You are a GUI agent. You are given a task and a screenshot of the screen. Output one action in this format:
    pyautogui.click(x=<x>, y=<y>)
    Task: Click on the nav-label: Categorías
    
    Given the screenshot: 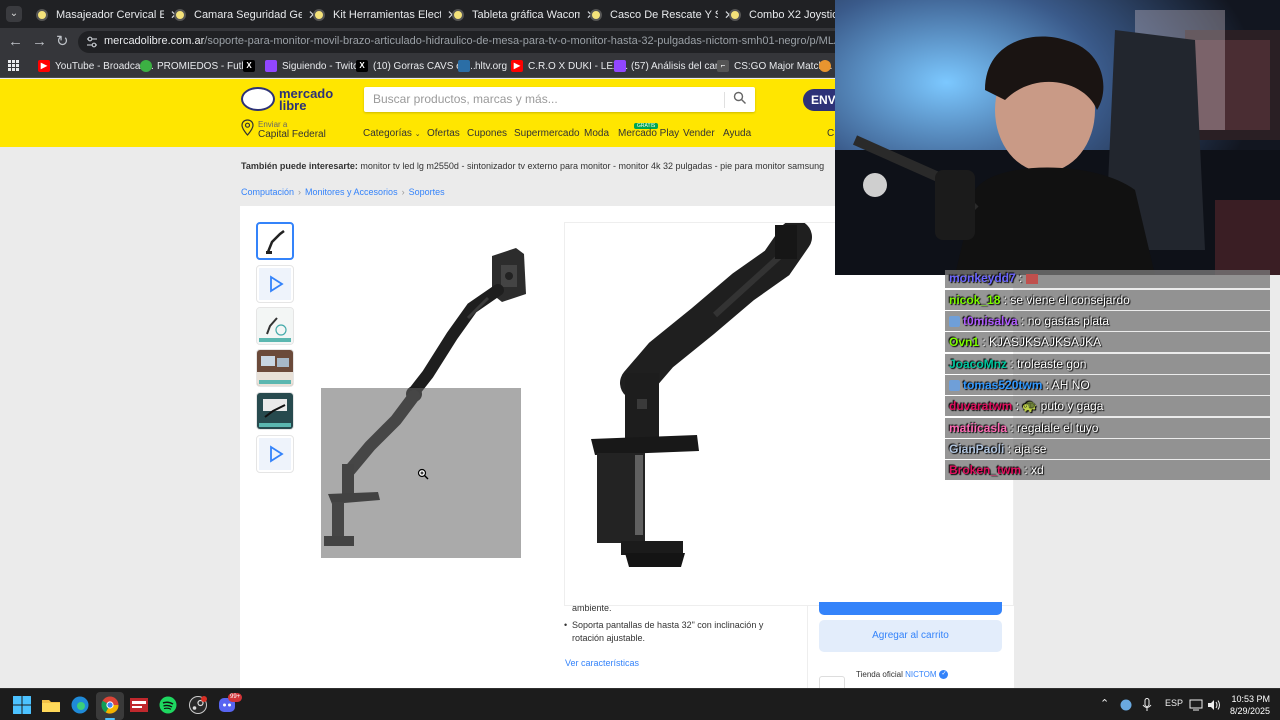 What is the action you would take?
    pyautogui.click(x=387, y=133)
    